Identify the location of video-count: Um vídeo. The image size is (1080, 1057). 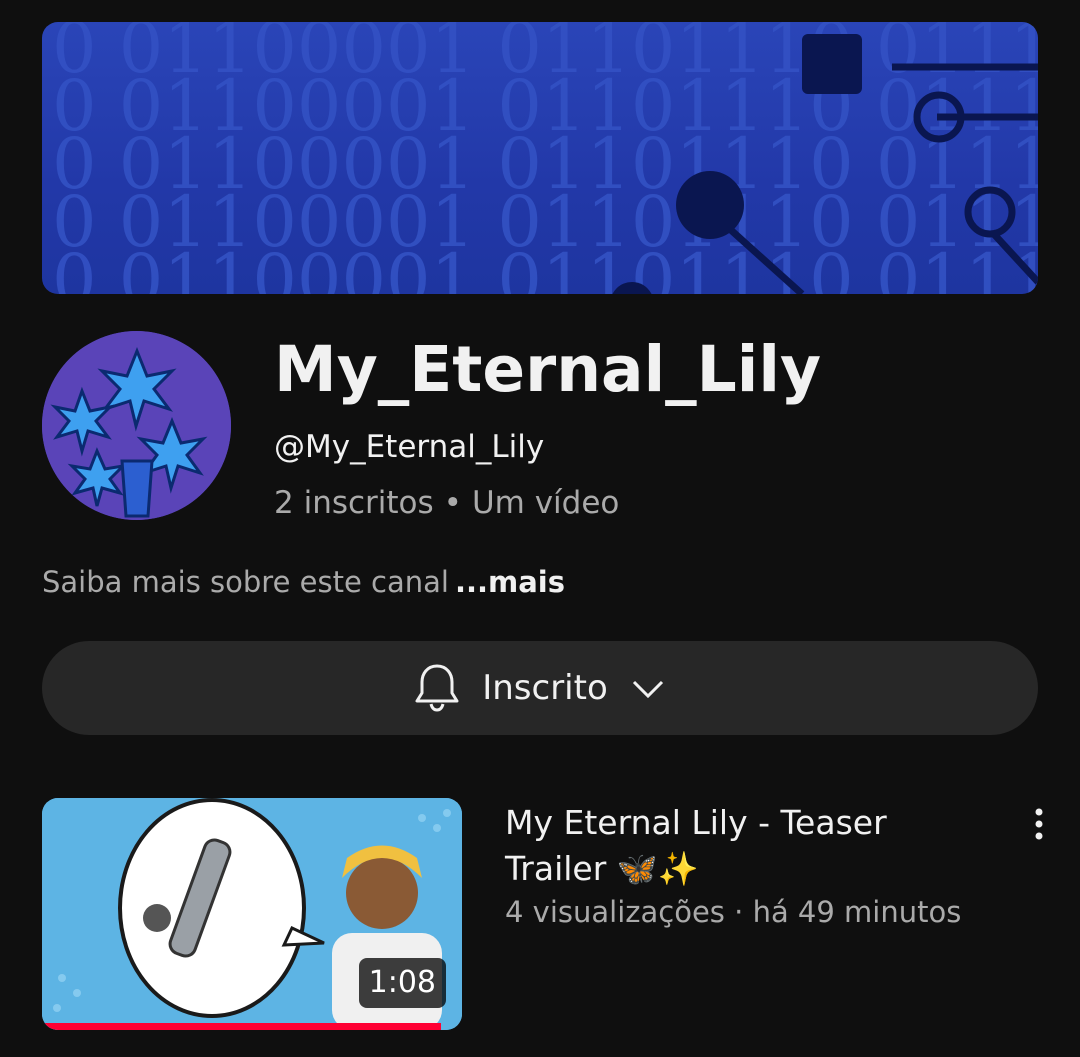
(545, 503).